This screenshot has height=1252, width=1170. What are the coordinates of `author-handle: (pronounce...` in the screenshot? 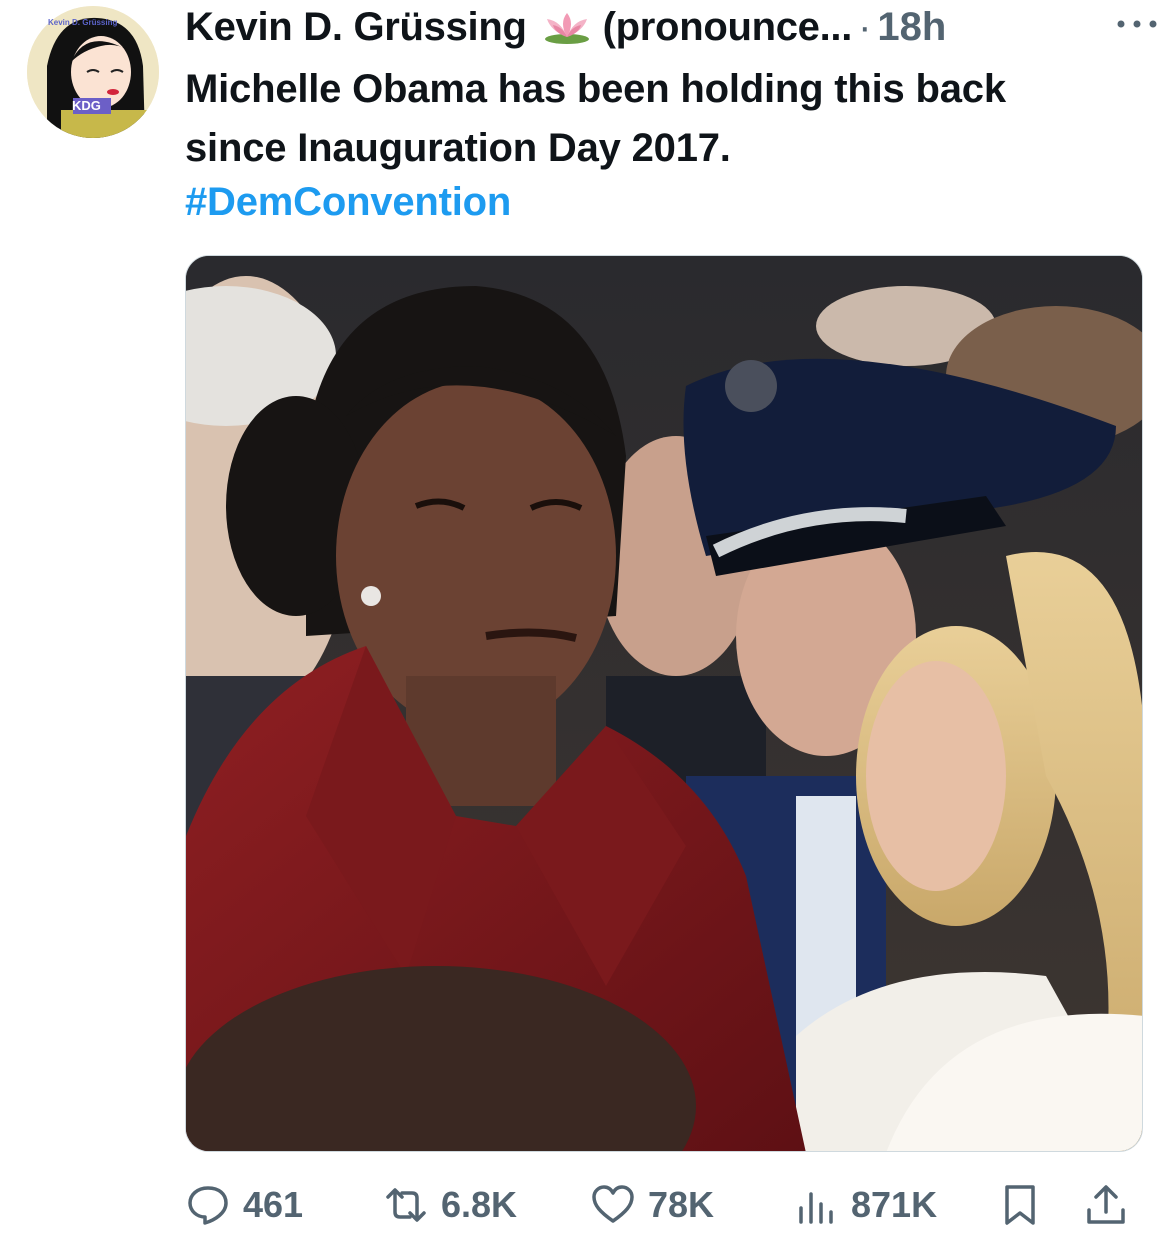 It's located at (728, 27).